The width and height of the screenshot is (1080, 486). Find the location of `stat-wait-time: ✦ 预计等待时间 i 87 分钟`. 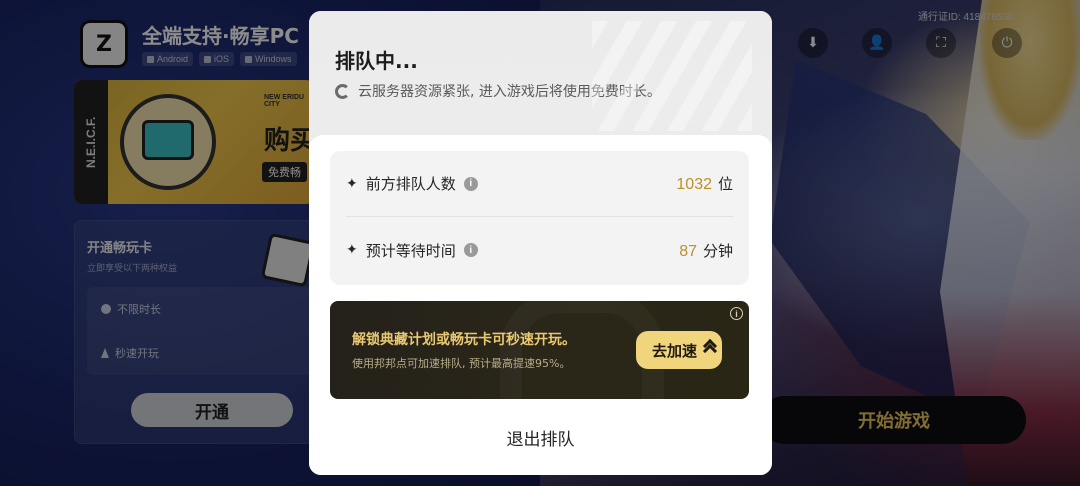

stat-wait-time: ✦ 预计等待时间 i 87 分钟 is located at coordinates (539, 250).